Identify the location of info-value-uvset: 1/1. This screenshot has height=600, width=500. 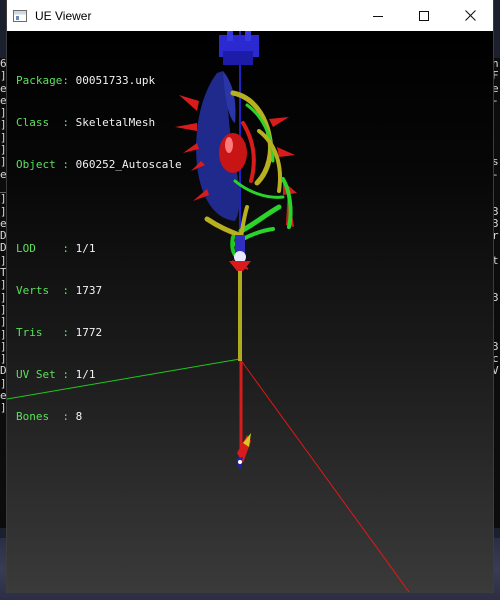
(85, 374).